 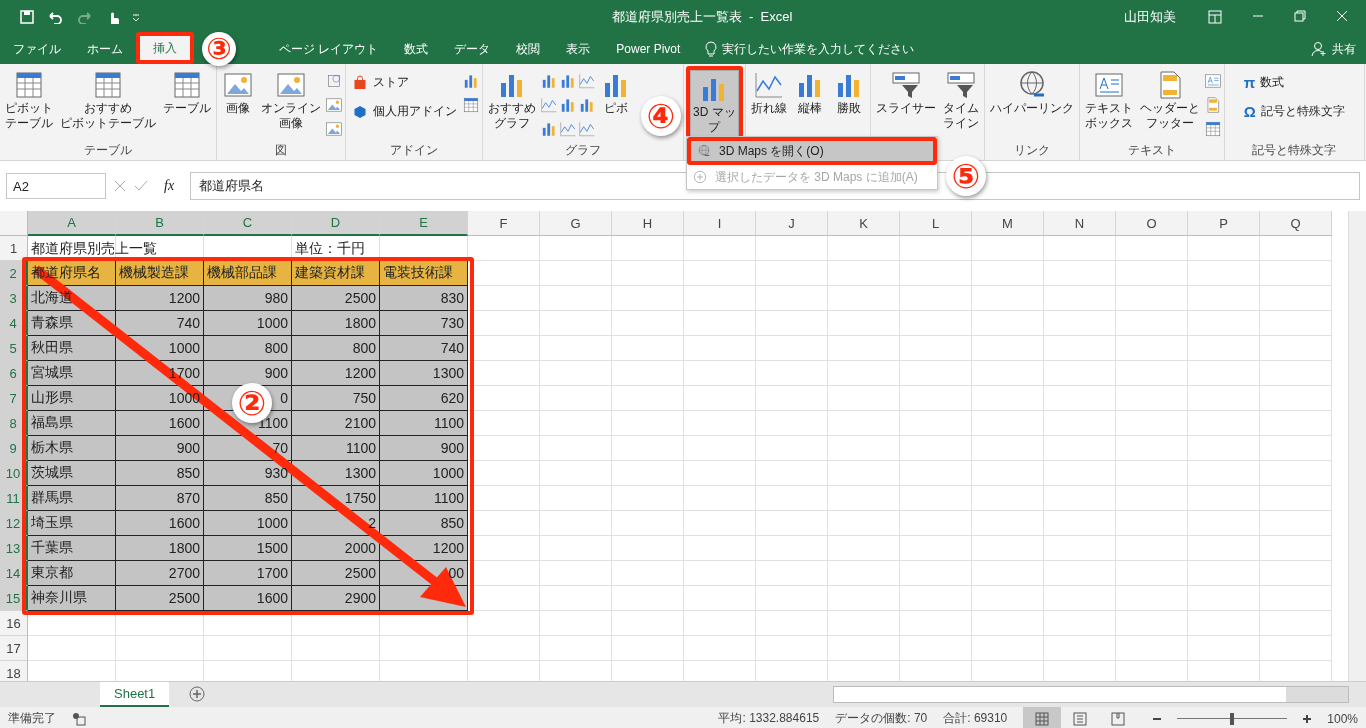 I want to click on view-button, so click(x=1042, y=717).